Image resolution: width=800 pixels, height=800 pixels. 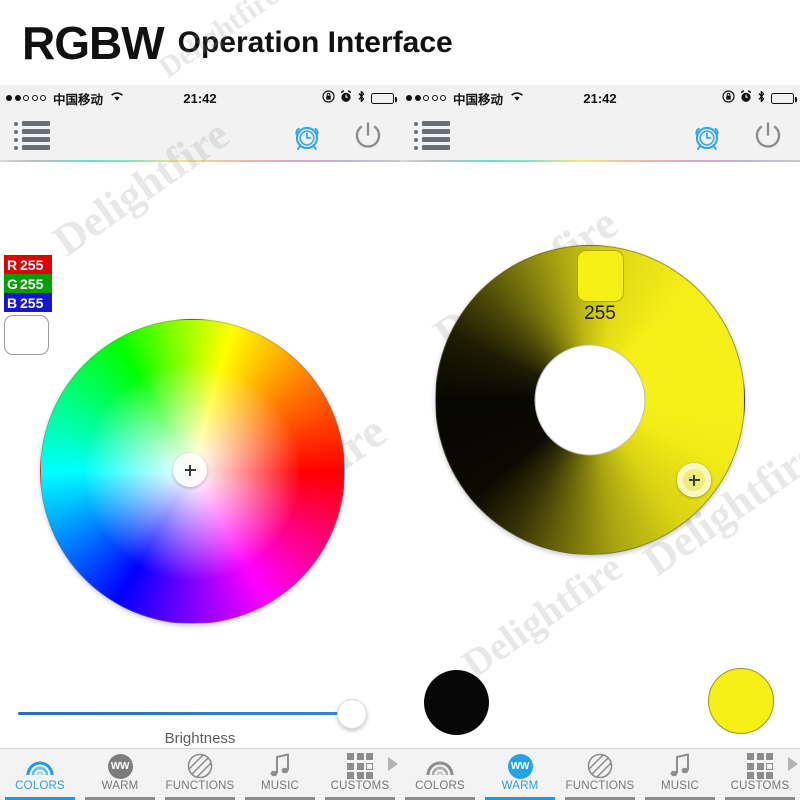 I want to click on rgb-row-r: R 255, so click(x=28, y=264).